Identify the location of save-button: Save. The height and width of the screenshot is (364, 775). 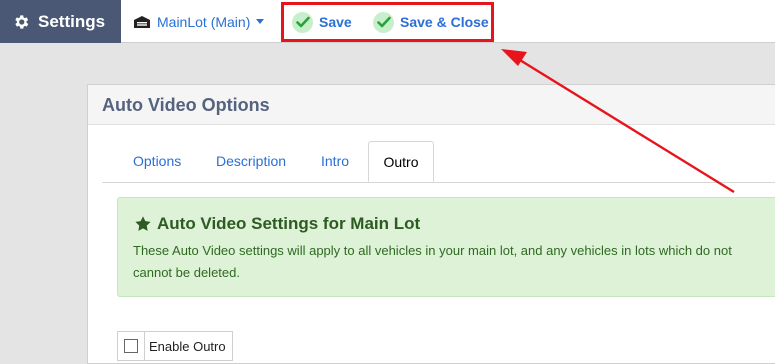
(322, 22).